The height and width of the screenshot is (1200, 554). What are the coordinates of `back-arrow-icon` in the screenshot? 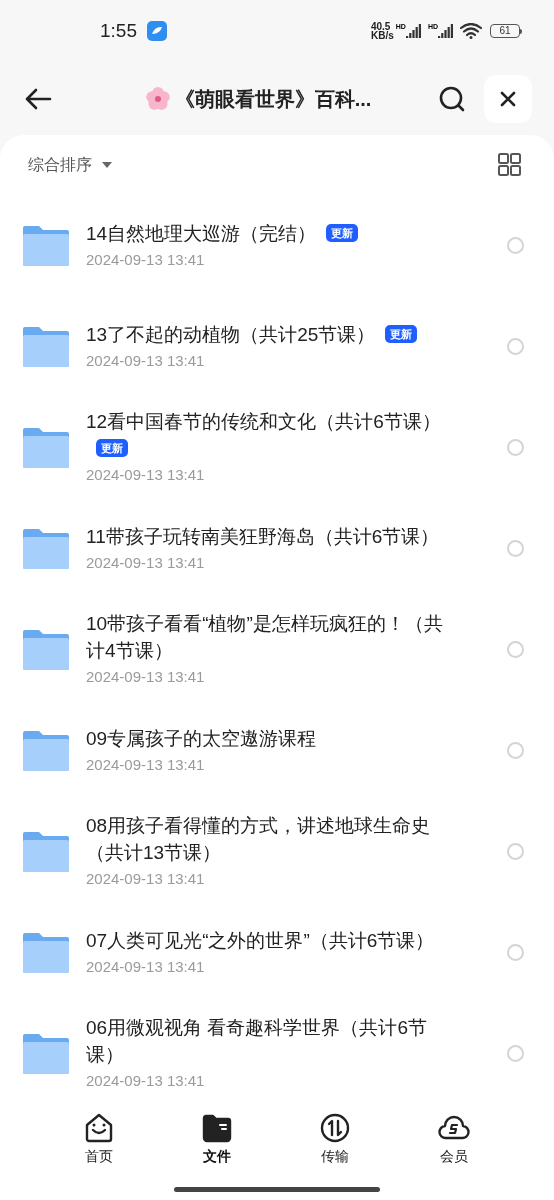 It's located at (38, 98).